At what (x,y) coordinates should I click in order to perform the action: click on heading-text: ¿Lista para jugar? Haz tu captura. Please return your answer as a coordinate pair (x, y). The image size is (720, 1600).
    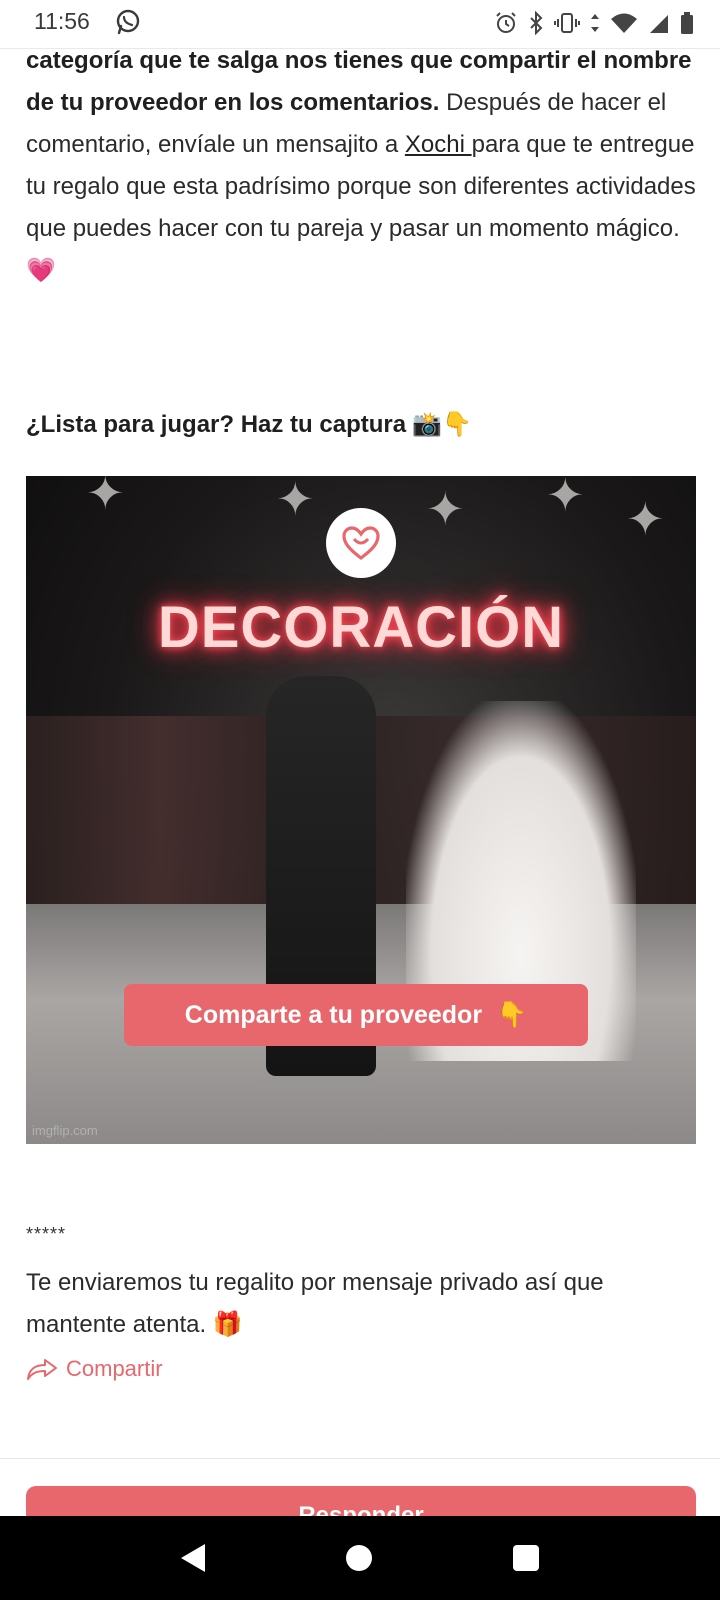
    Looking at the image, I should click on (216, 424).